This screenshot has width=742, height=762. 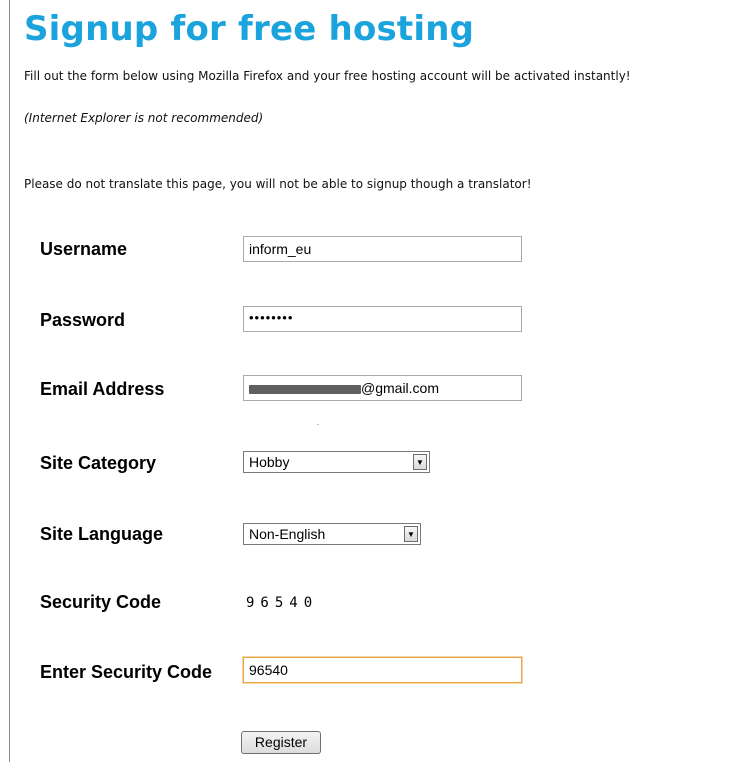 What do you see at coordinates (382, 319) in the screenshot?
I see `password-input: ••••••••` at bounding box center [382, 319].